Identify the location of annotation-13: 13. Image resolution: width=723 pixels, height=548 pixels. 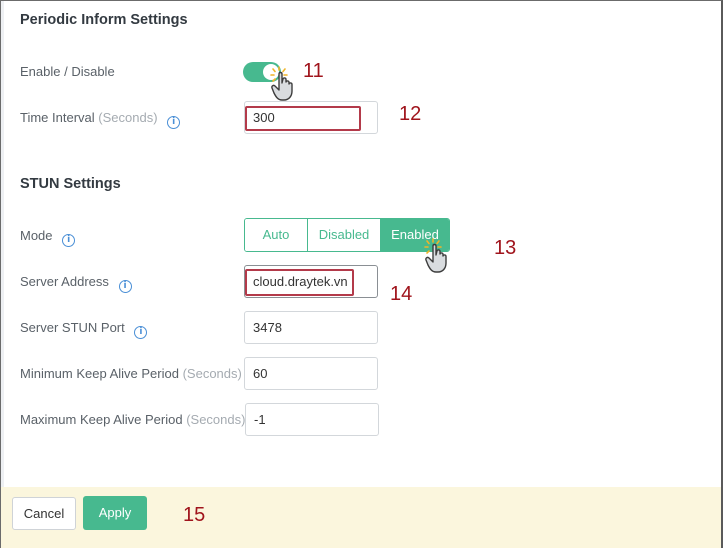
(505, 248).